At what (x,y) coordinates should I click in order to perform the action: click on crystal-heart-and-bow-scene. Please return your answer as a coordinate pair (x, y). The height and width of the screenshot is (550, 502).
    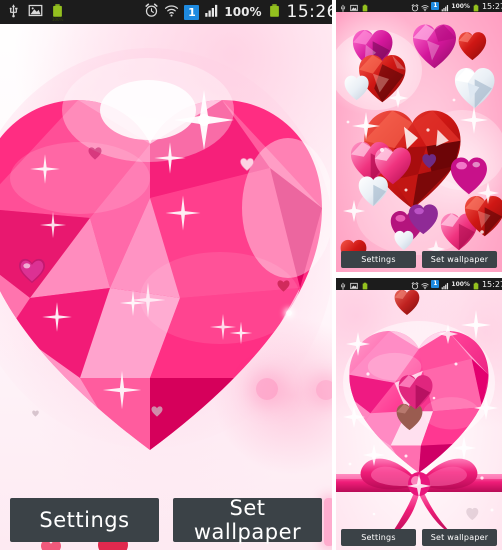
    Looking at the image, I should click on (419, 412).